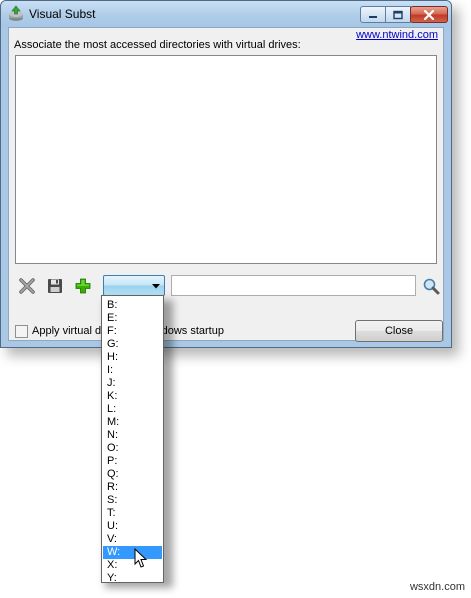 Image resolution: width=471 pixels, height=598 pixels. What do you see at coordinates (226, 14) in the screenshot?
I see `title-bar: Visual Subst` at bounding box center [226, 14].